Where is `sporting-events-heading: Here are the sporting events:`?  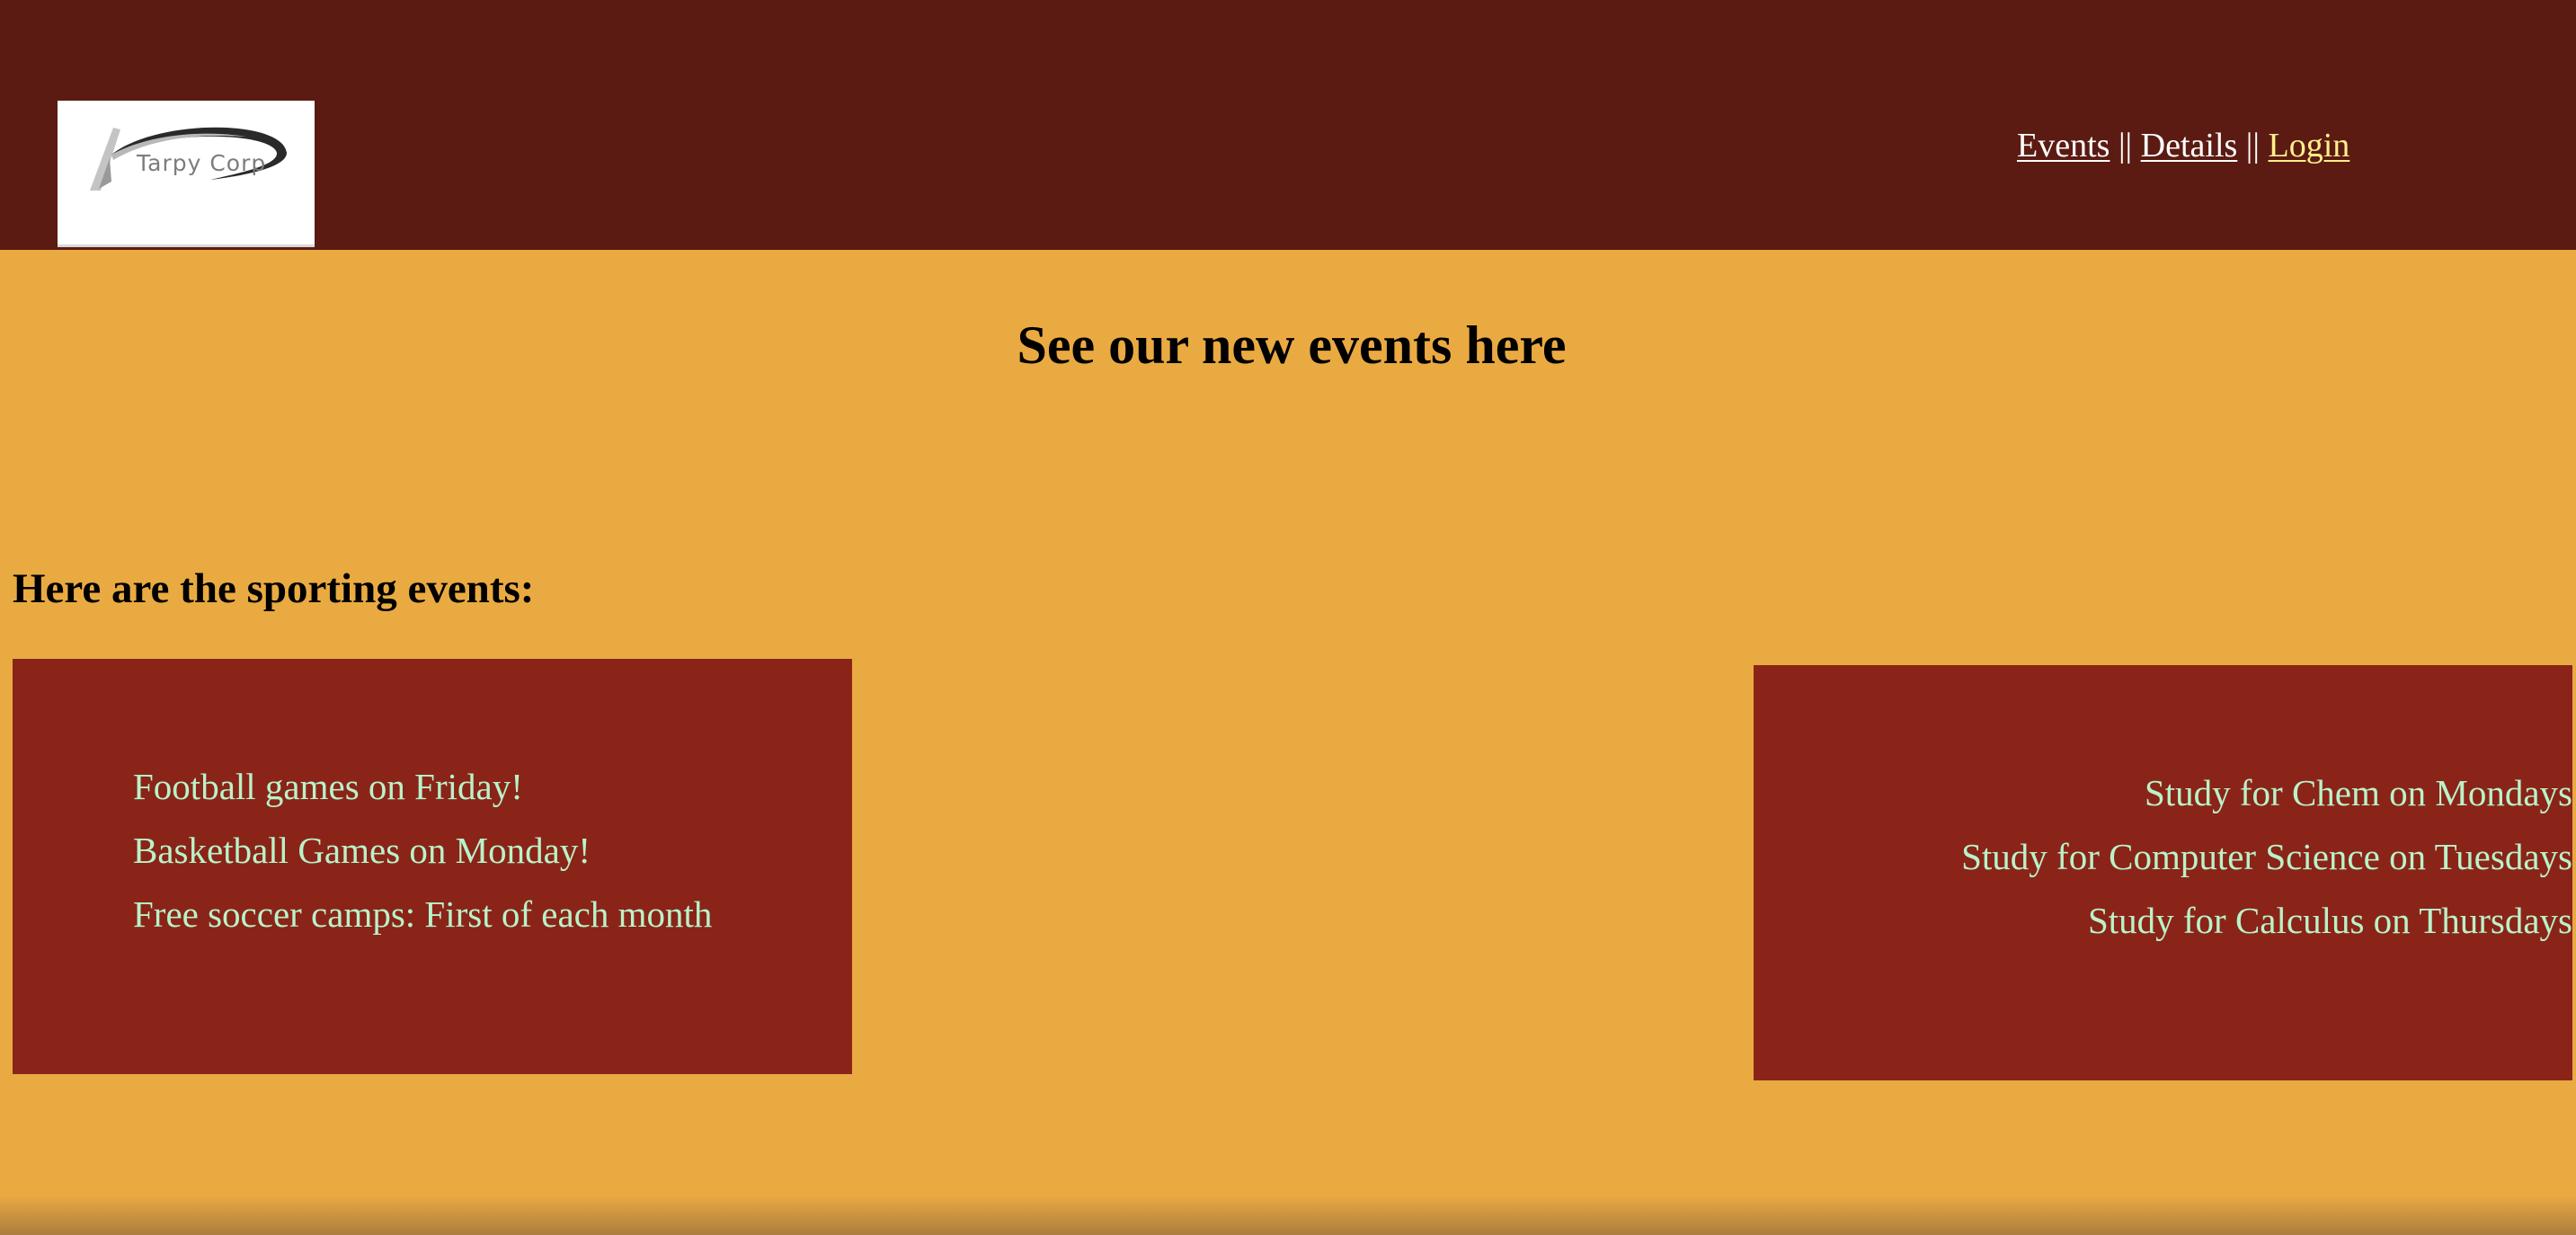 sporting-events-heading: Here are the sporting events: is located at coordinates (274, 588).